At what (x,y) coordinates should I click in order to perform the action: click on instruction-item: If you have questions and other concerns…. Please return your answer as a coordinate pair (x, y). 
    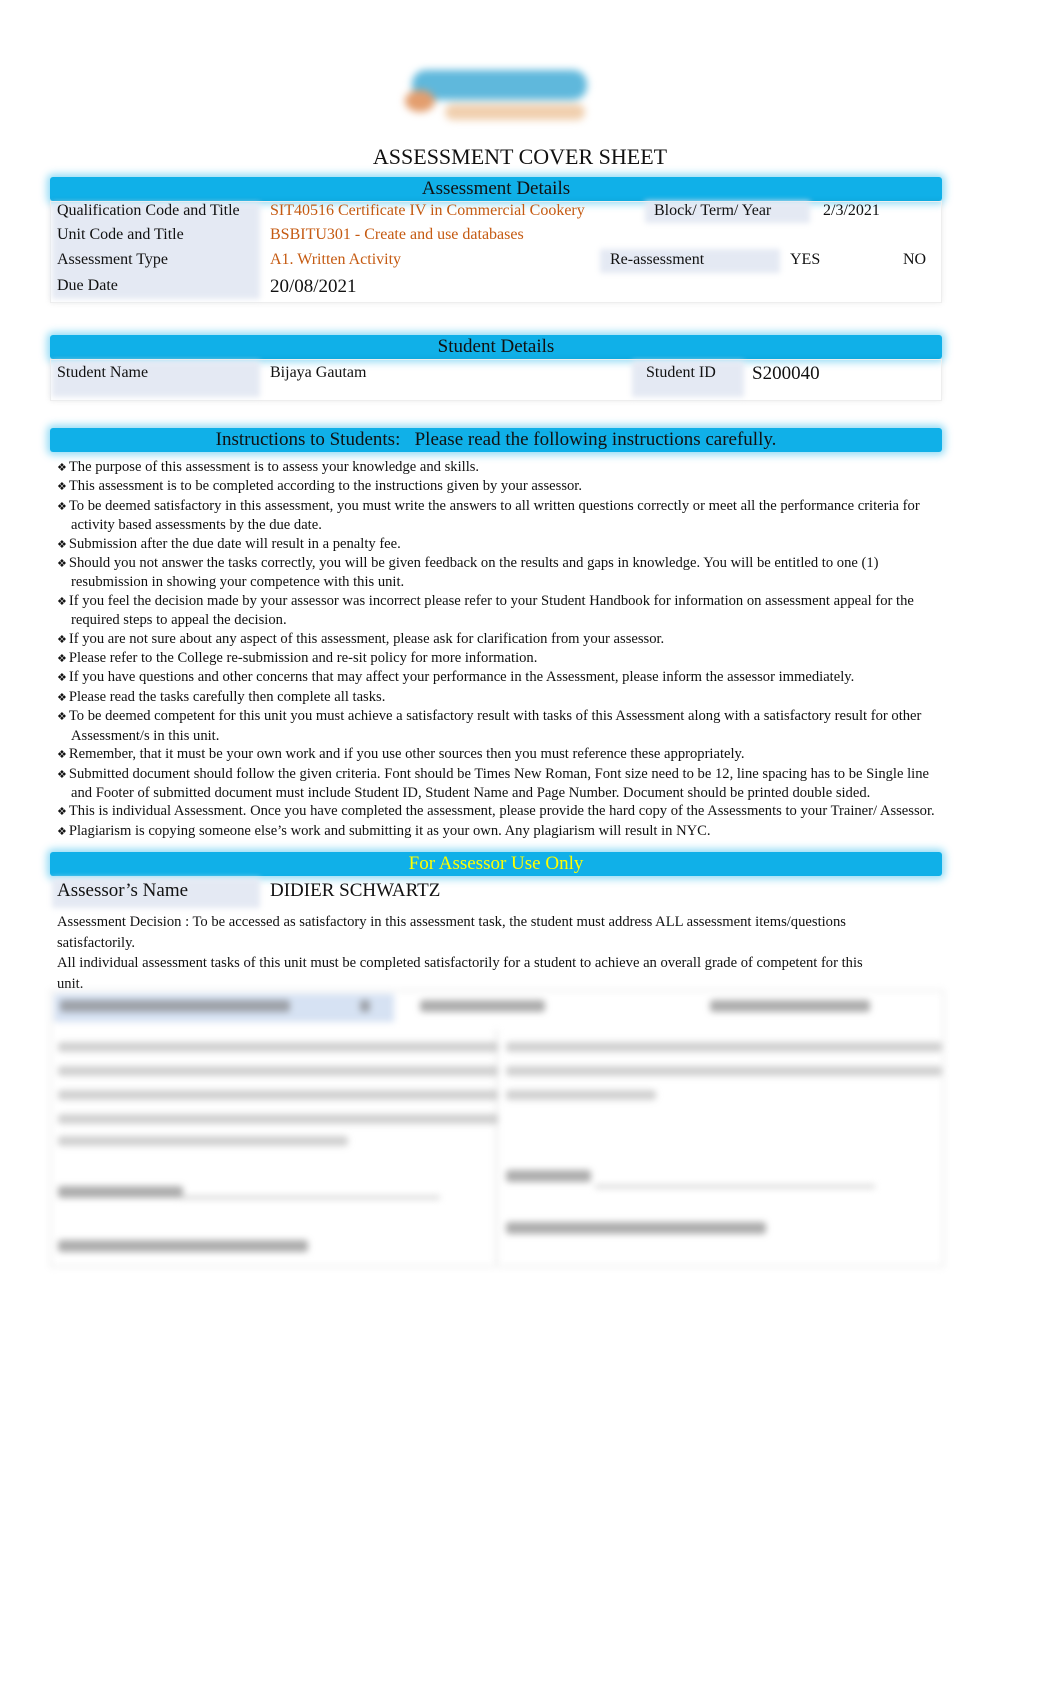
    Looking at the image, I should click on (497, 677).